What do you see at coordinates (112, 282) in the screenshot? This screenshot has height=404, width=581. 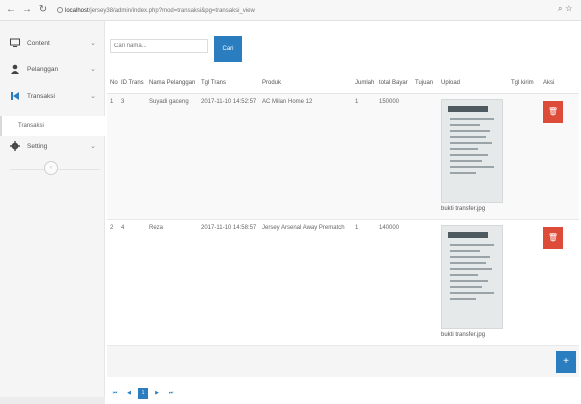 I see `cell-no: 2` at bounding box center [112, 282].